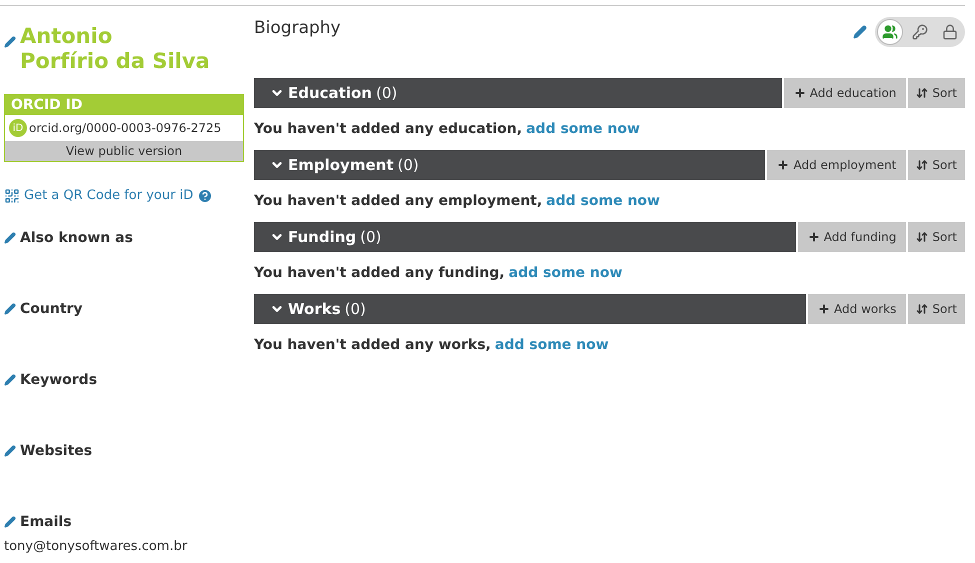 This screenshot has width=975, height=563. What do you see at coordinates (510, 165) in the screenshot?
I see `section-header: Employment (0)` at bounding box center [510, 165].